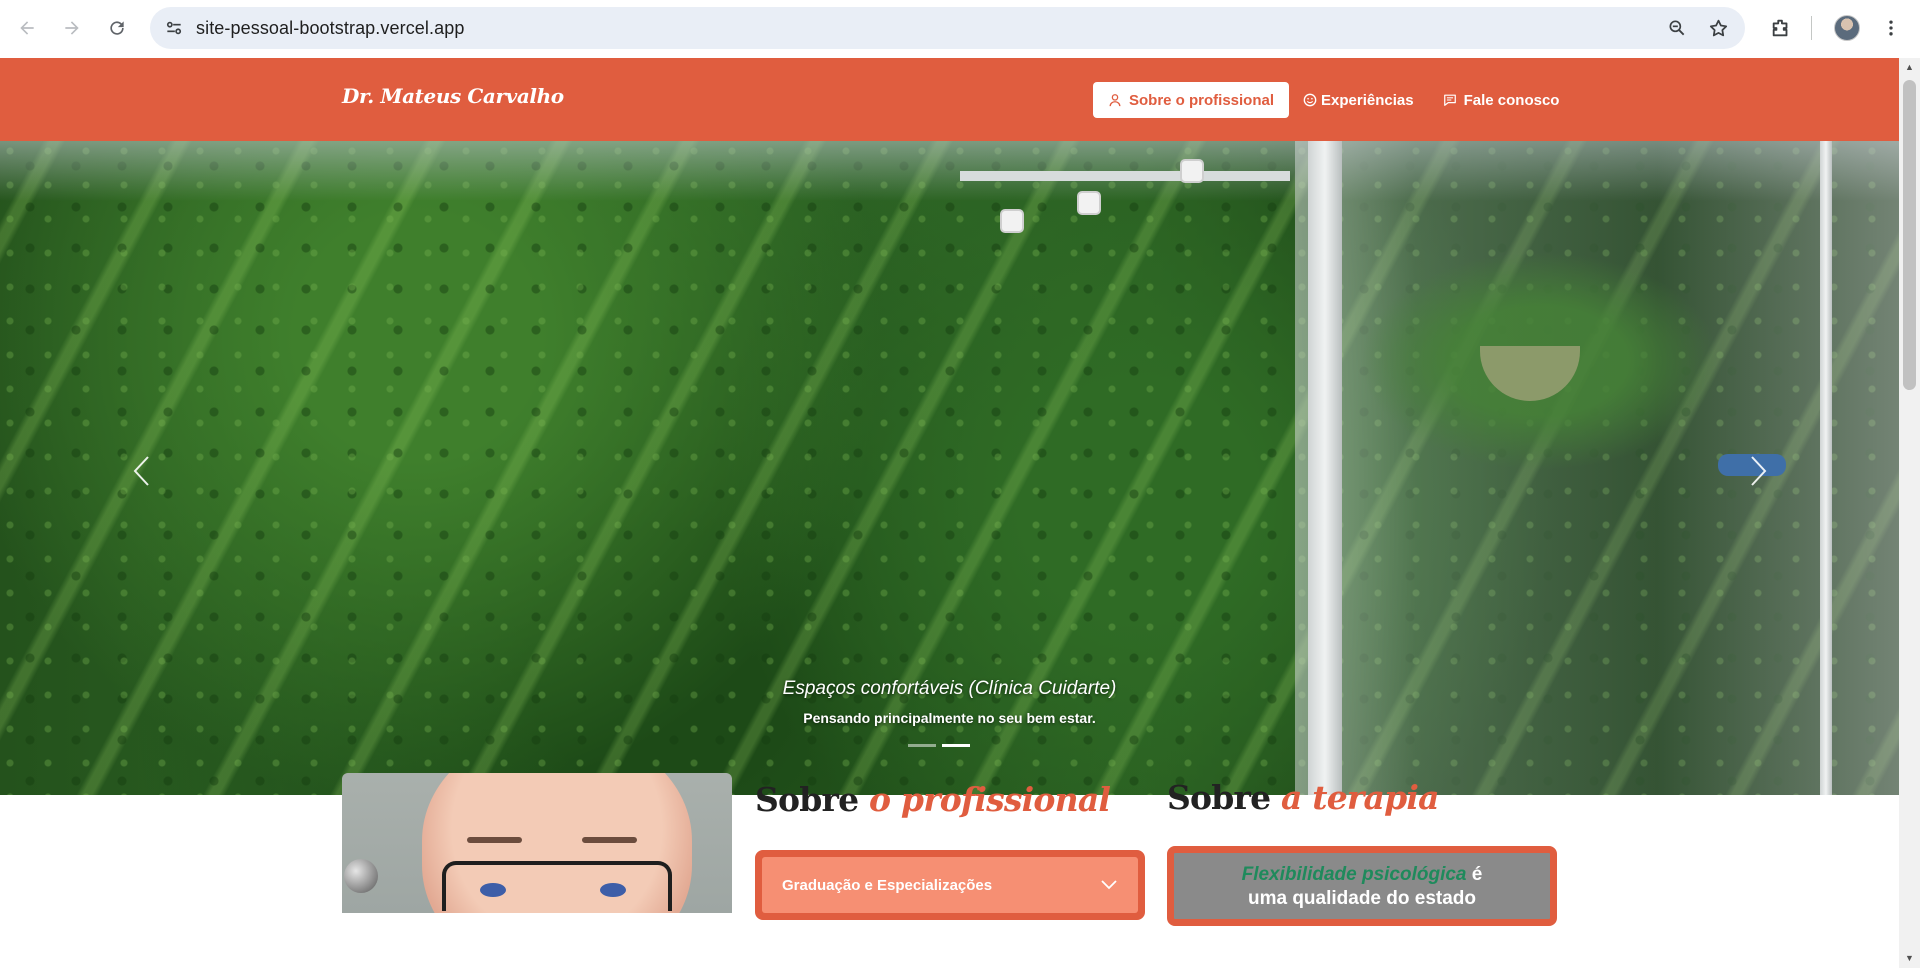 The width and height of the screenshot is (1920, 974). Describe the element at coordinates (174, 28) in the screenshot. I see `site-info-icon` at that location.